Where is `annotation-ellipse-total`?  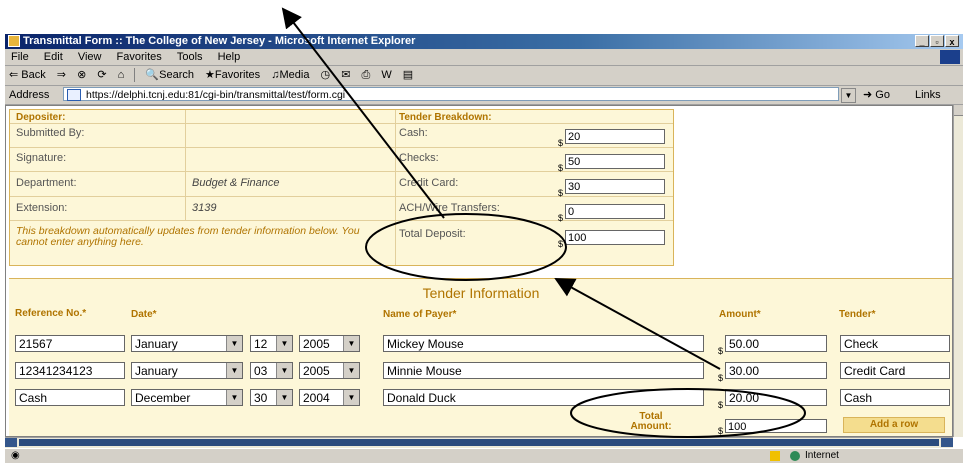 annotation-ellipse-total is located at coordinates (688, 413).